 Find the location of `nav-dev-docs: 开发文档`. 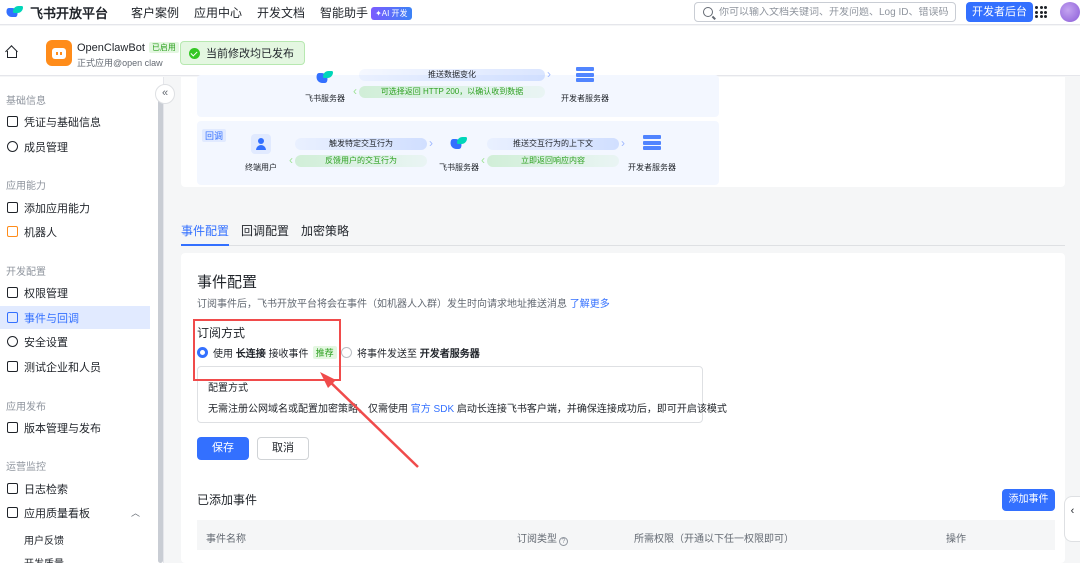

nav-dev-docs: 开发文档 is located at coordinates (281, 12).